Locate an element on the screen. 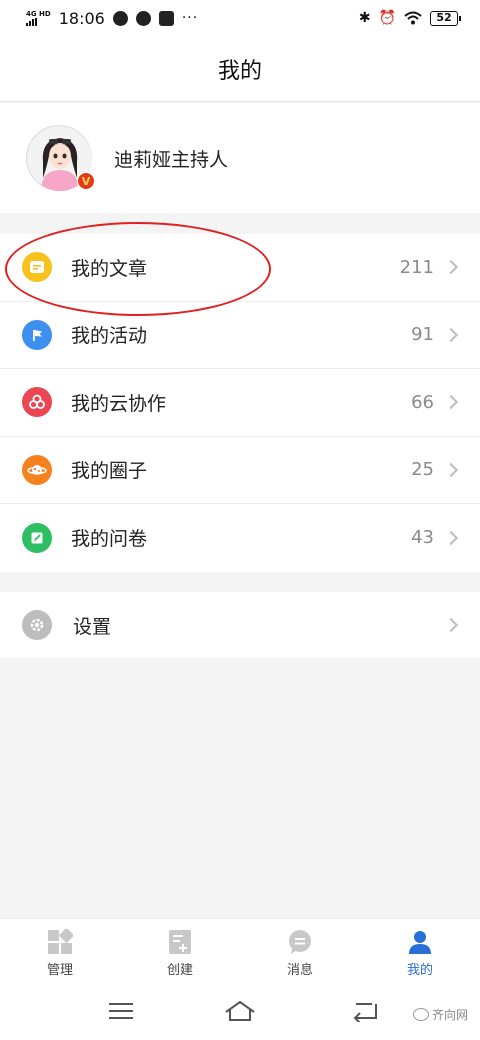 Image resolution: width=480 pixels, height=1040 pixels. network-indicator: 4G HD is located at coordinates (38, 17).